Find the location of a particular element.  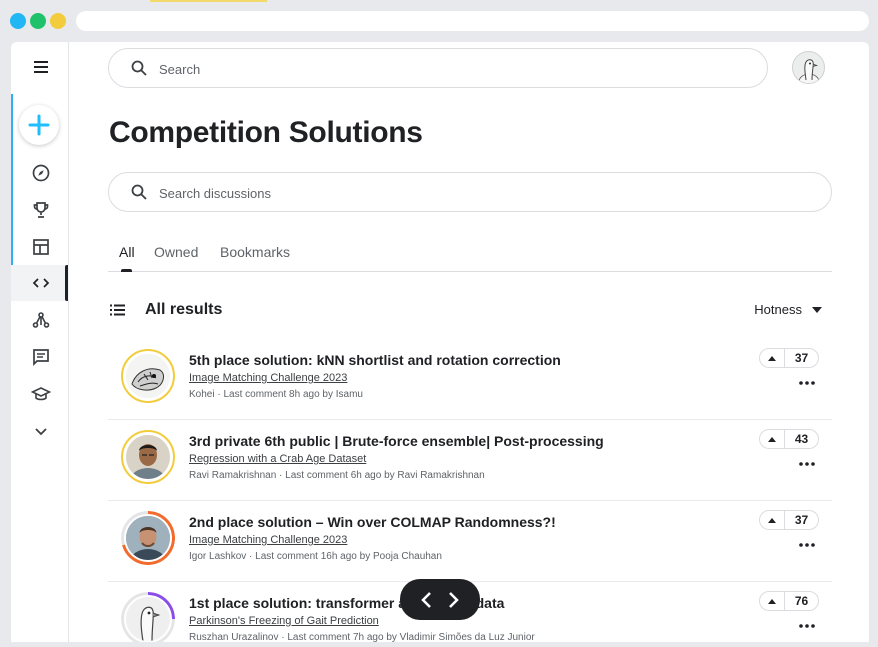

results-header: All results Hotness is located at coordinates (470, 310).